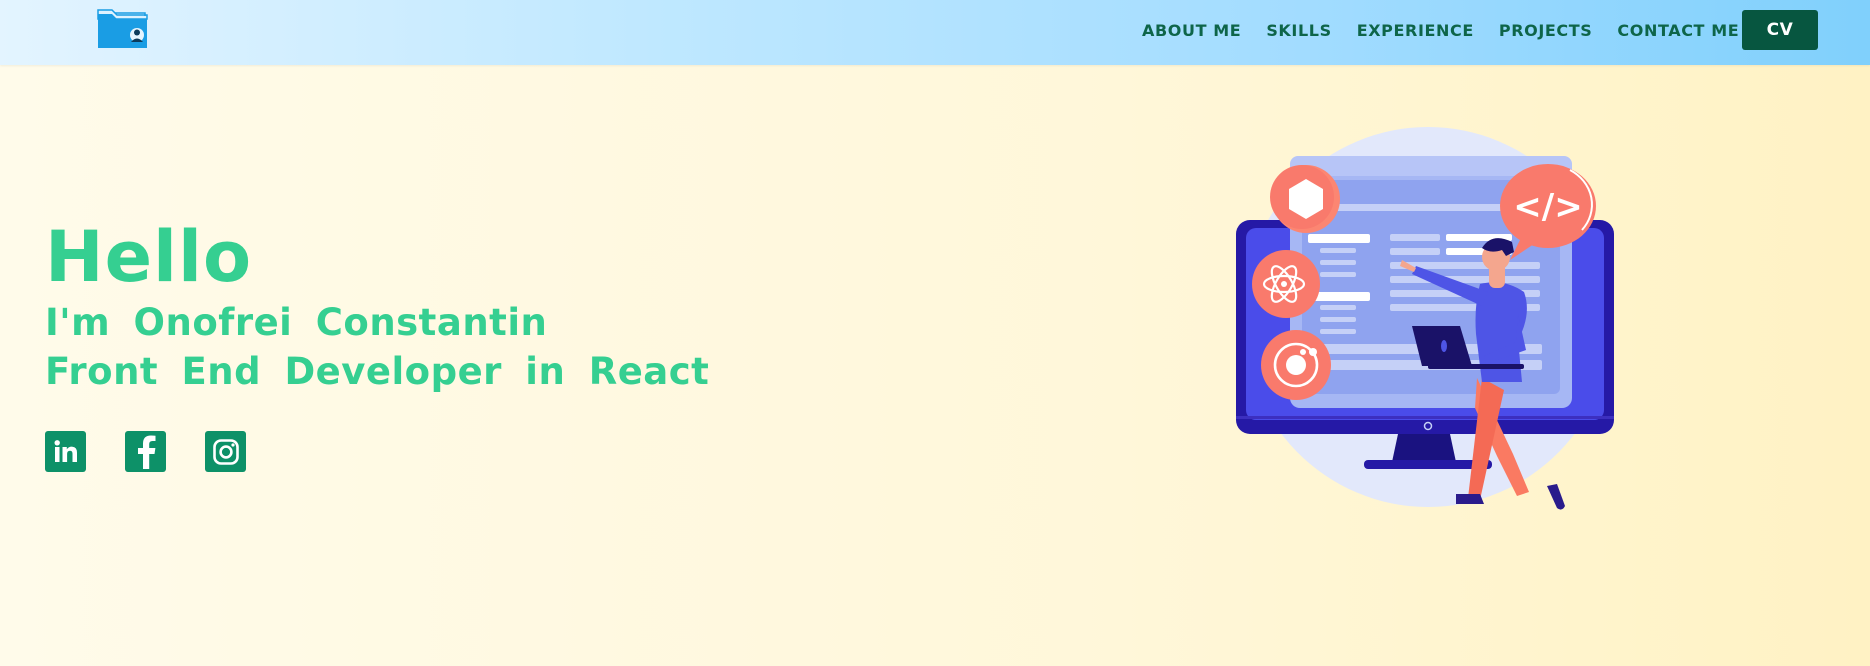 The width and height of the screenshot is (1870, 666). Describe the element at coordinates (65, 451) in the screenshot. I see `linkedin-icon` at that location.